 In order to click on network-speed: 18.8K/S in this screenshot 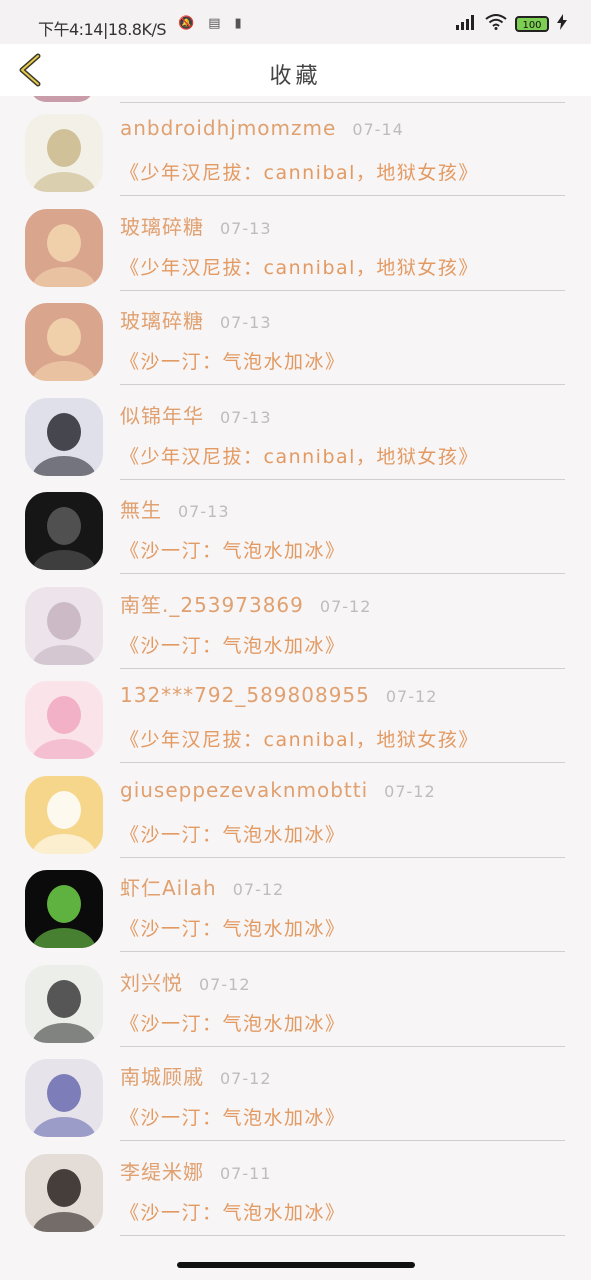, I will do `click(137, 29)`.